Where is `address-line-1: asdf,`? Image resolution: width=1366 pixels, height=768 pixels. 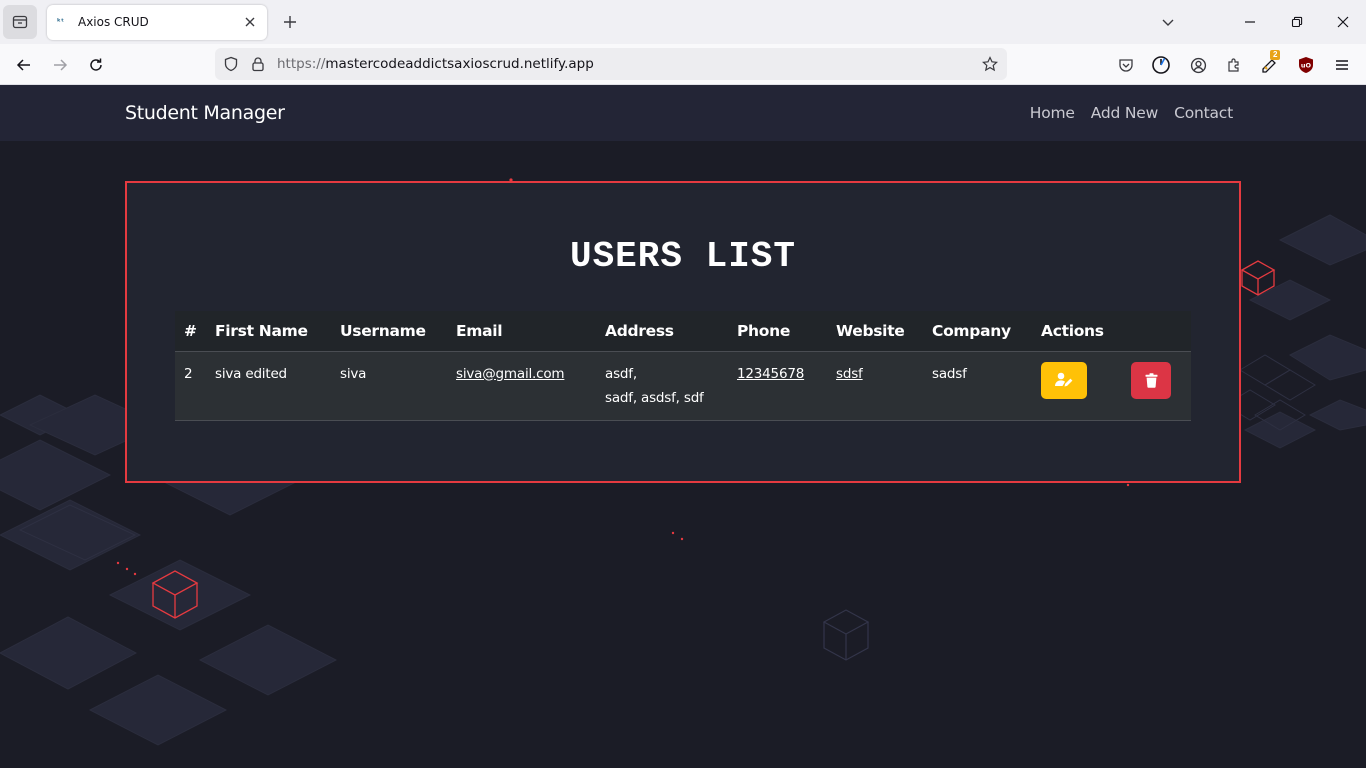
address-line-1: asdf, is located at coordinates (621, 373).